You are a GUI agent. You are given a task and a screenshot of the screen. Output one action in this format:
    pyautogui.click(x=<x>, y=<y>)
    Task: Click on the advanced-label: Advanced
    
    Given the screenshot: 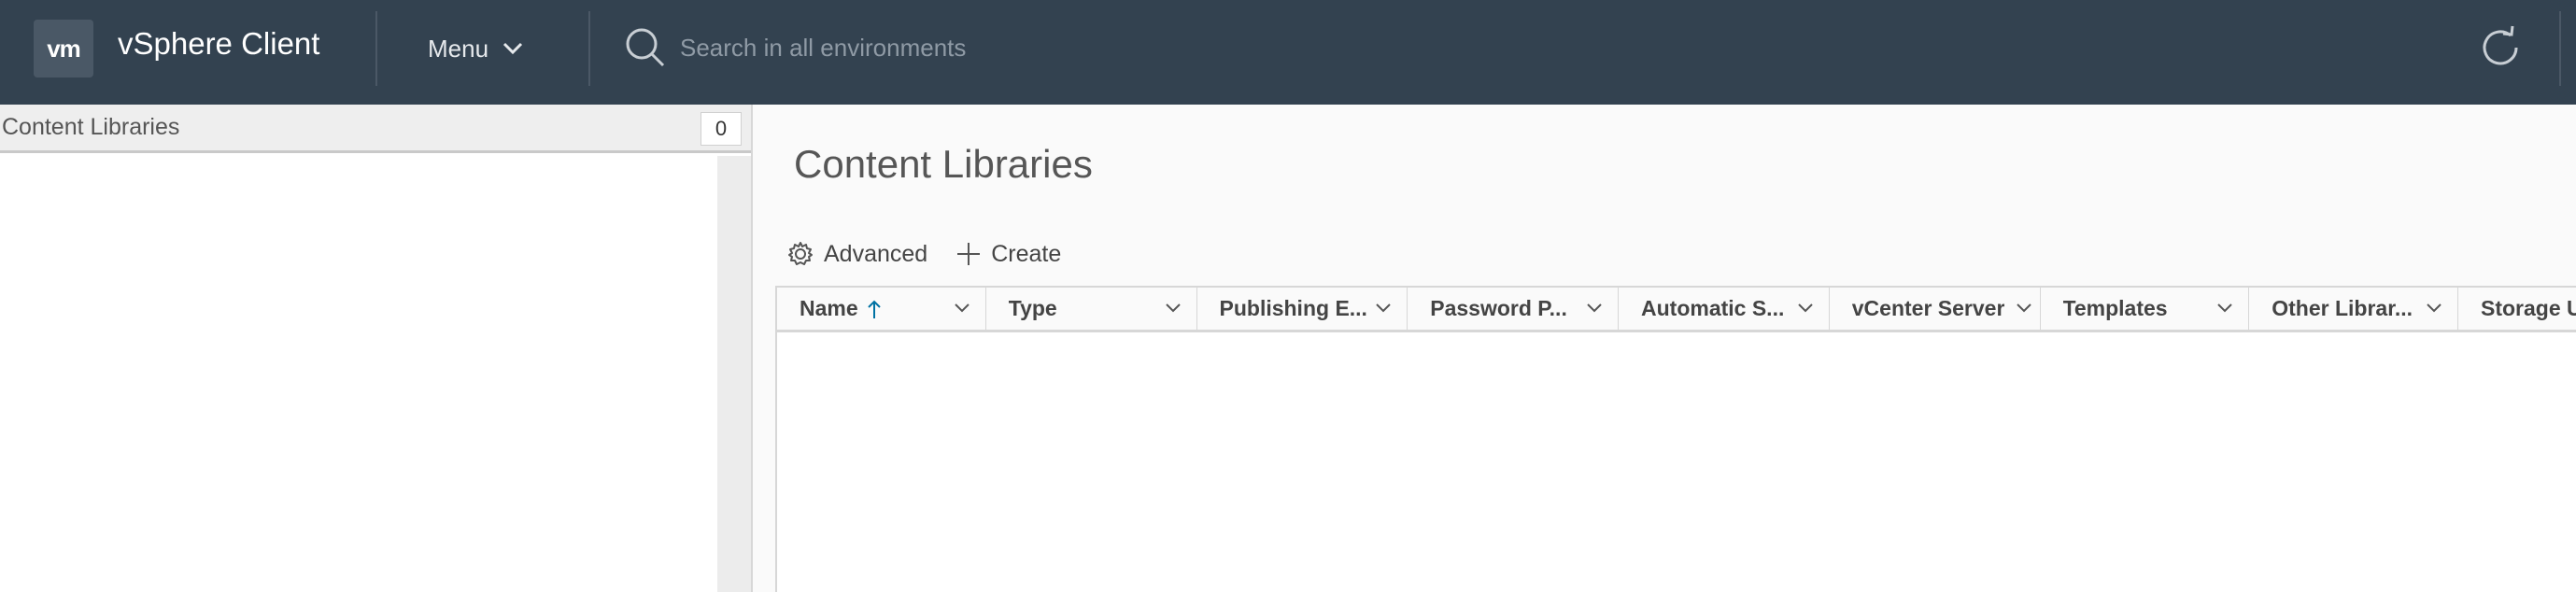 What is the action you would take?
    pyautogui.click(x=876, y=254)
    